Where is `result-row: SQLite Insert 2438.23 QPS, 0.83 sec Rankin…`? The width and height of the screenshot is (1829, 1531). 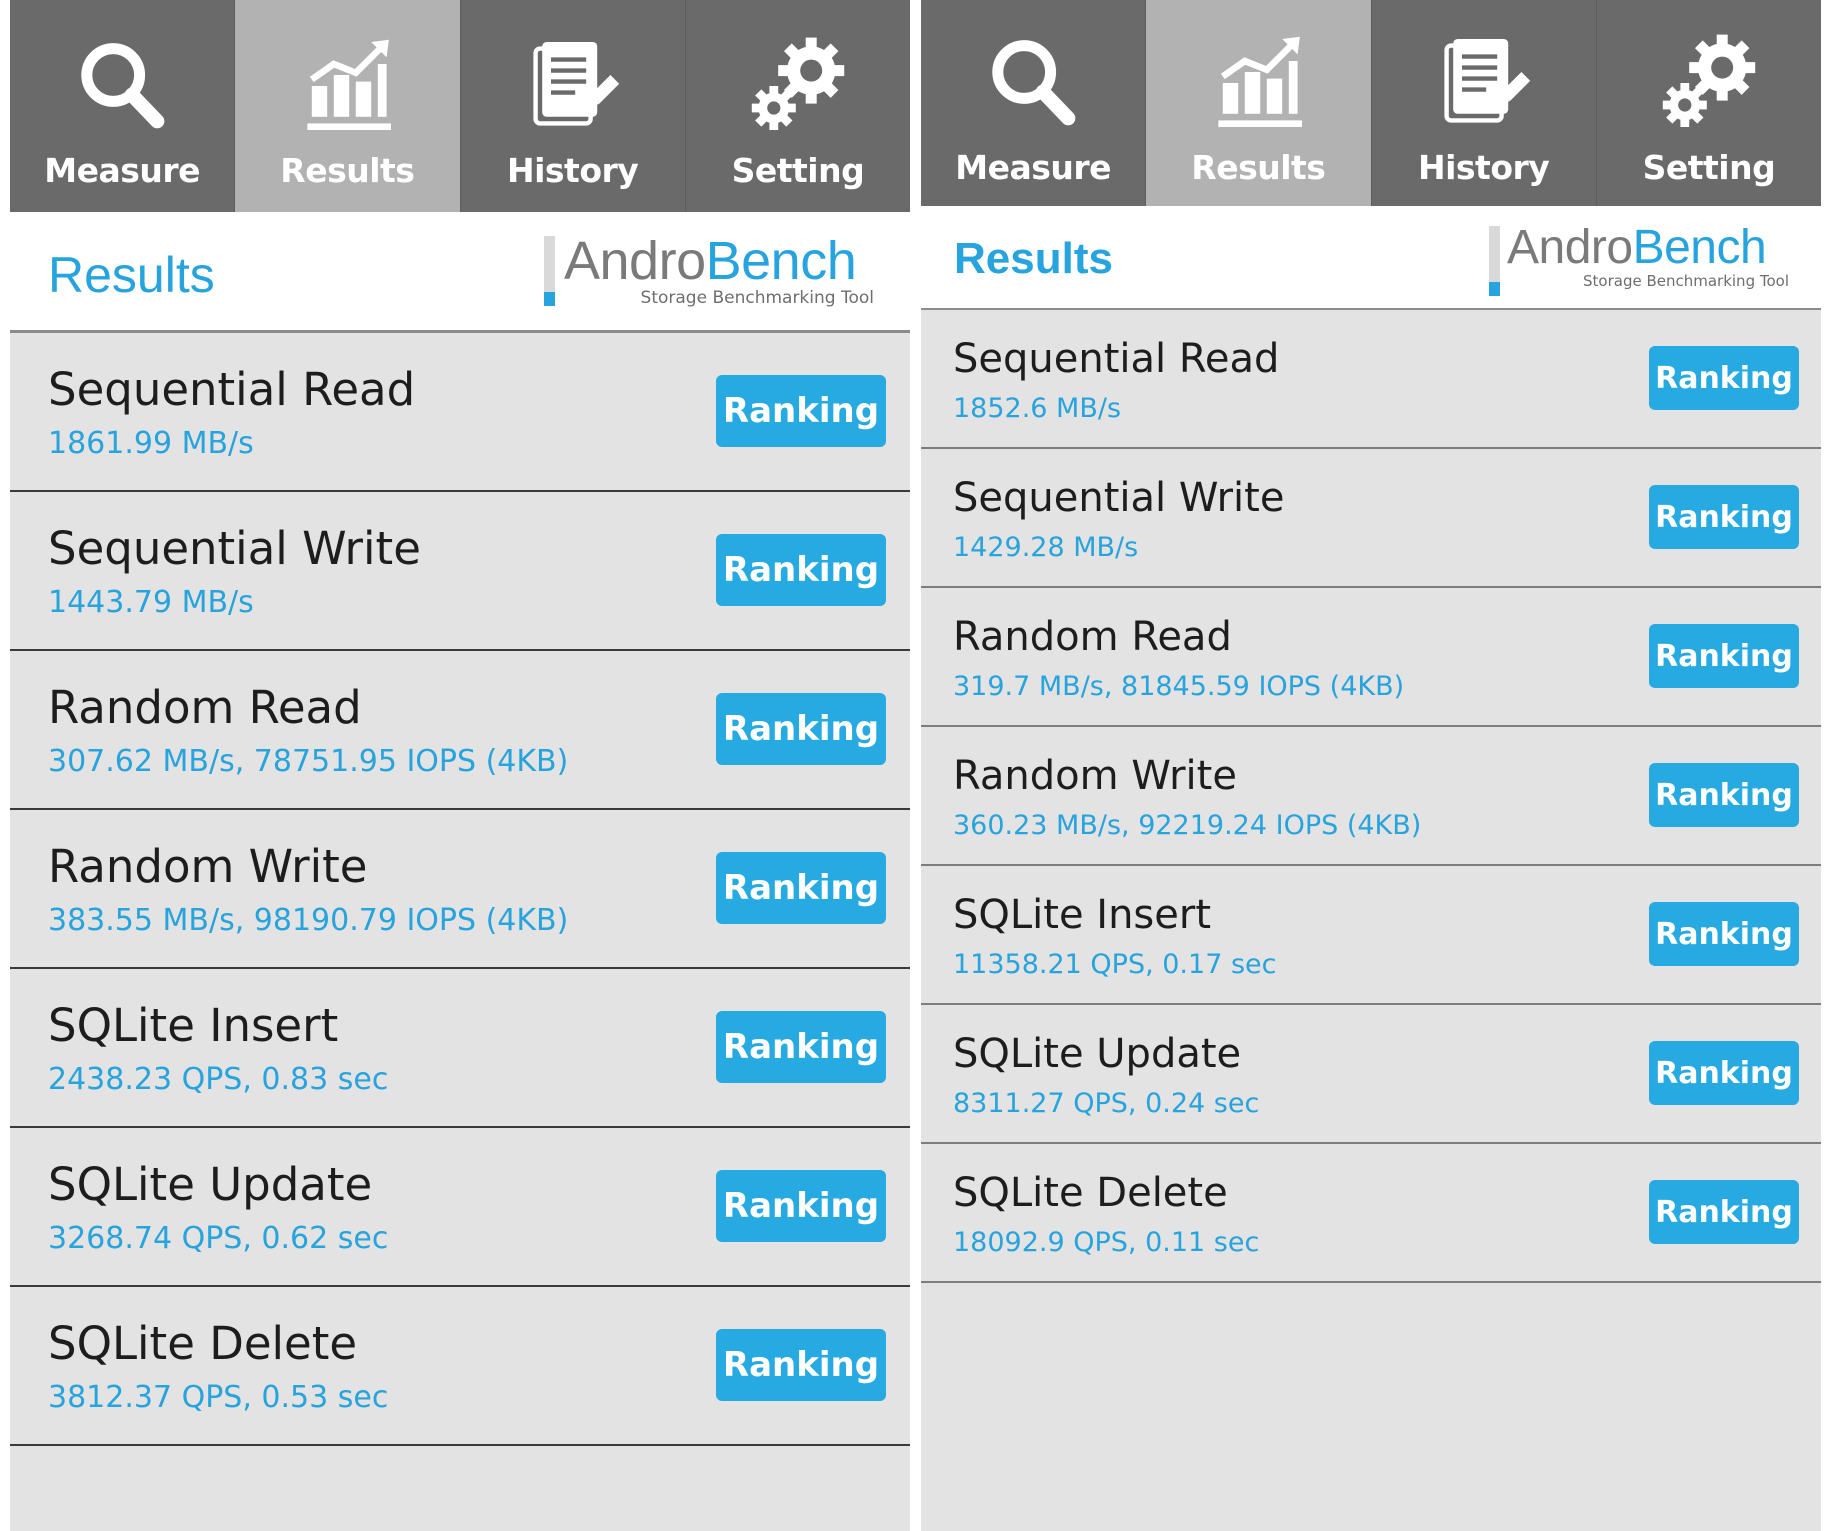
result-row: SQLite Insert 2438.23 QPS, 0.83 sec Rankin… is located at coordinates (460, 1048).